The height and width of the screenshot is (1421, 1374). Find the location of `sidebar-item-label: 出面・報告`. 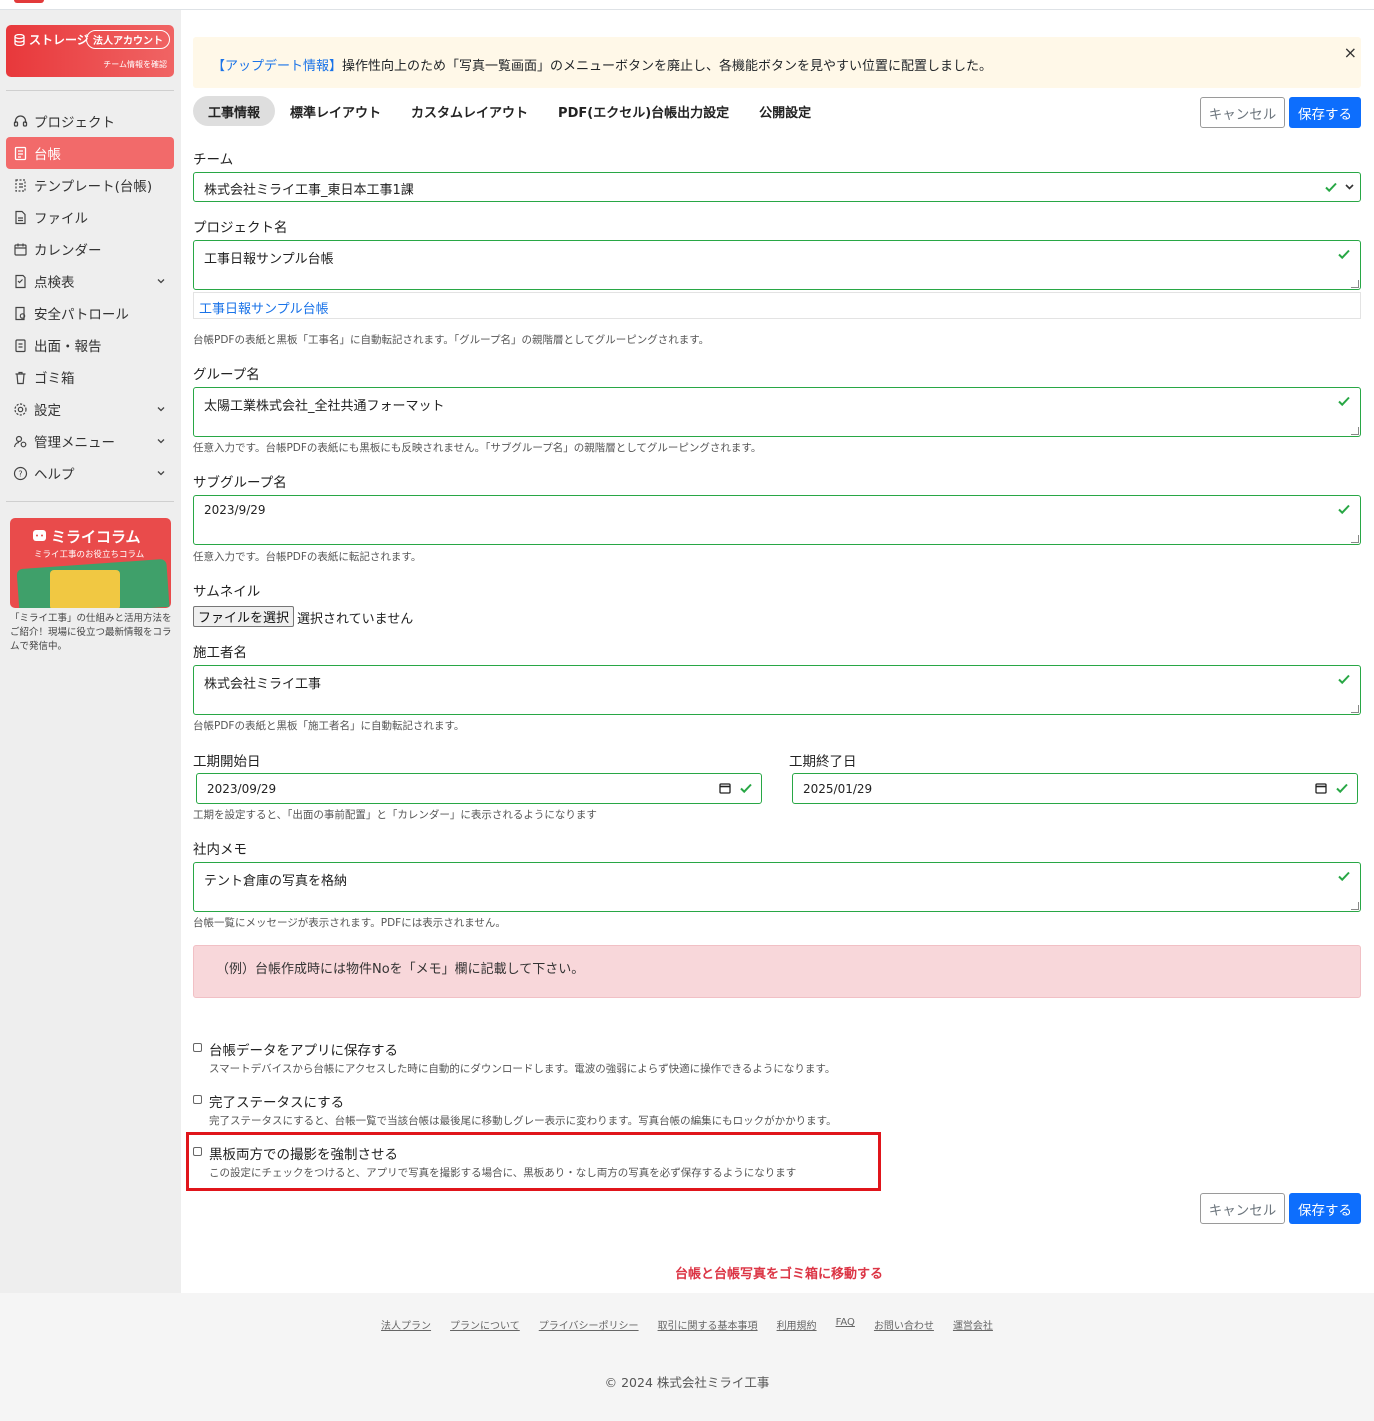

sidebar-item-label: 出面・報告 is located at coordinates (68, 347).